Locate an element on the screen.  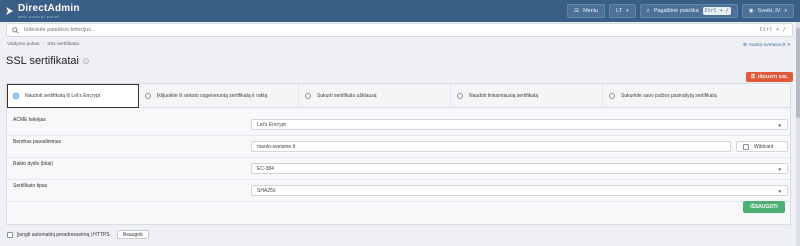
app-name: DirectAdmin is located at coordinates (49, 8).